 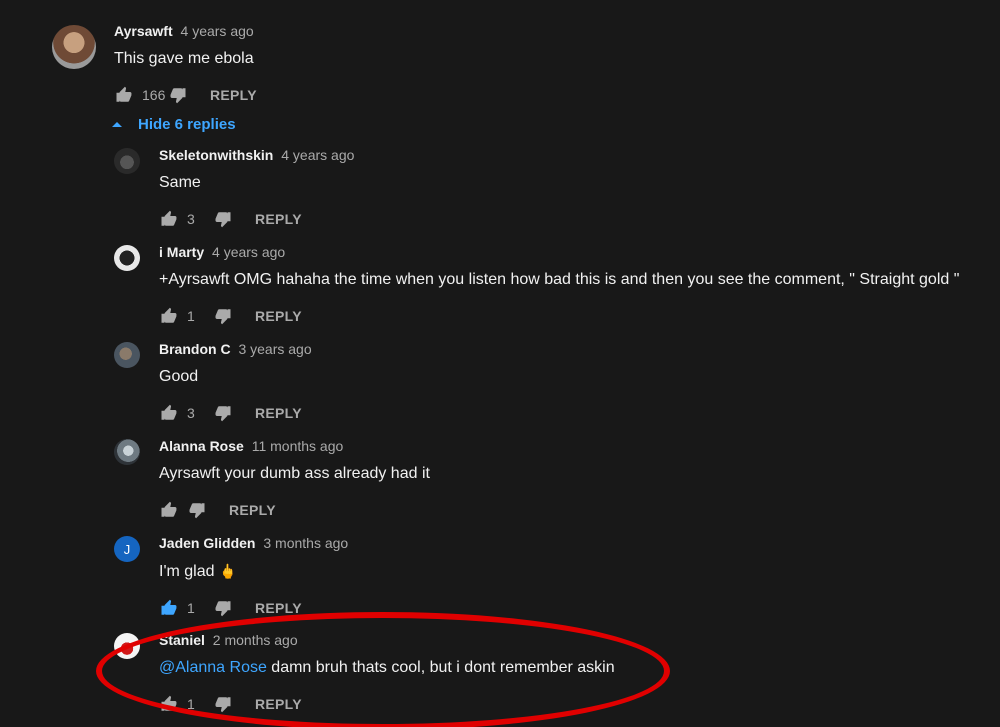 I want to click on comment-text: I'm glad 🖕, so click(x=579, y=571).